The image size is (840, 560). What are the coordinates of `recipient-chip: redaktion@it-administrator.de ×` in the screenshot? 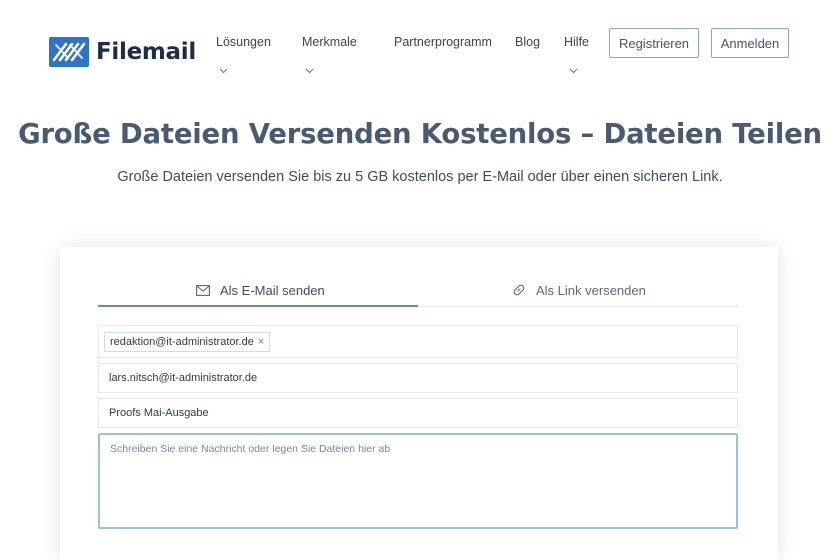 It's located at (187, 341).